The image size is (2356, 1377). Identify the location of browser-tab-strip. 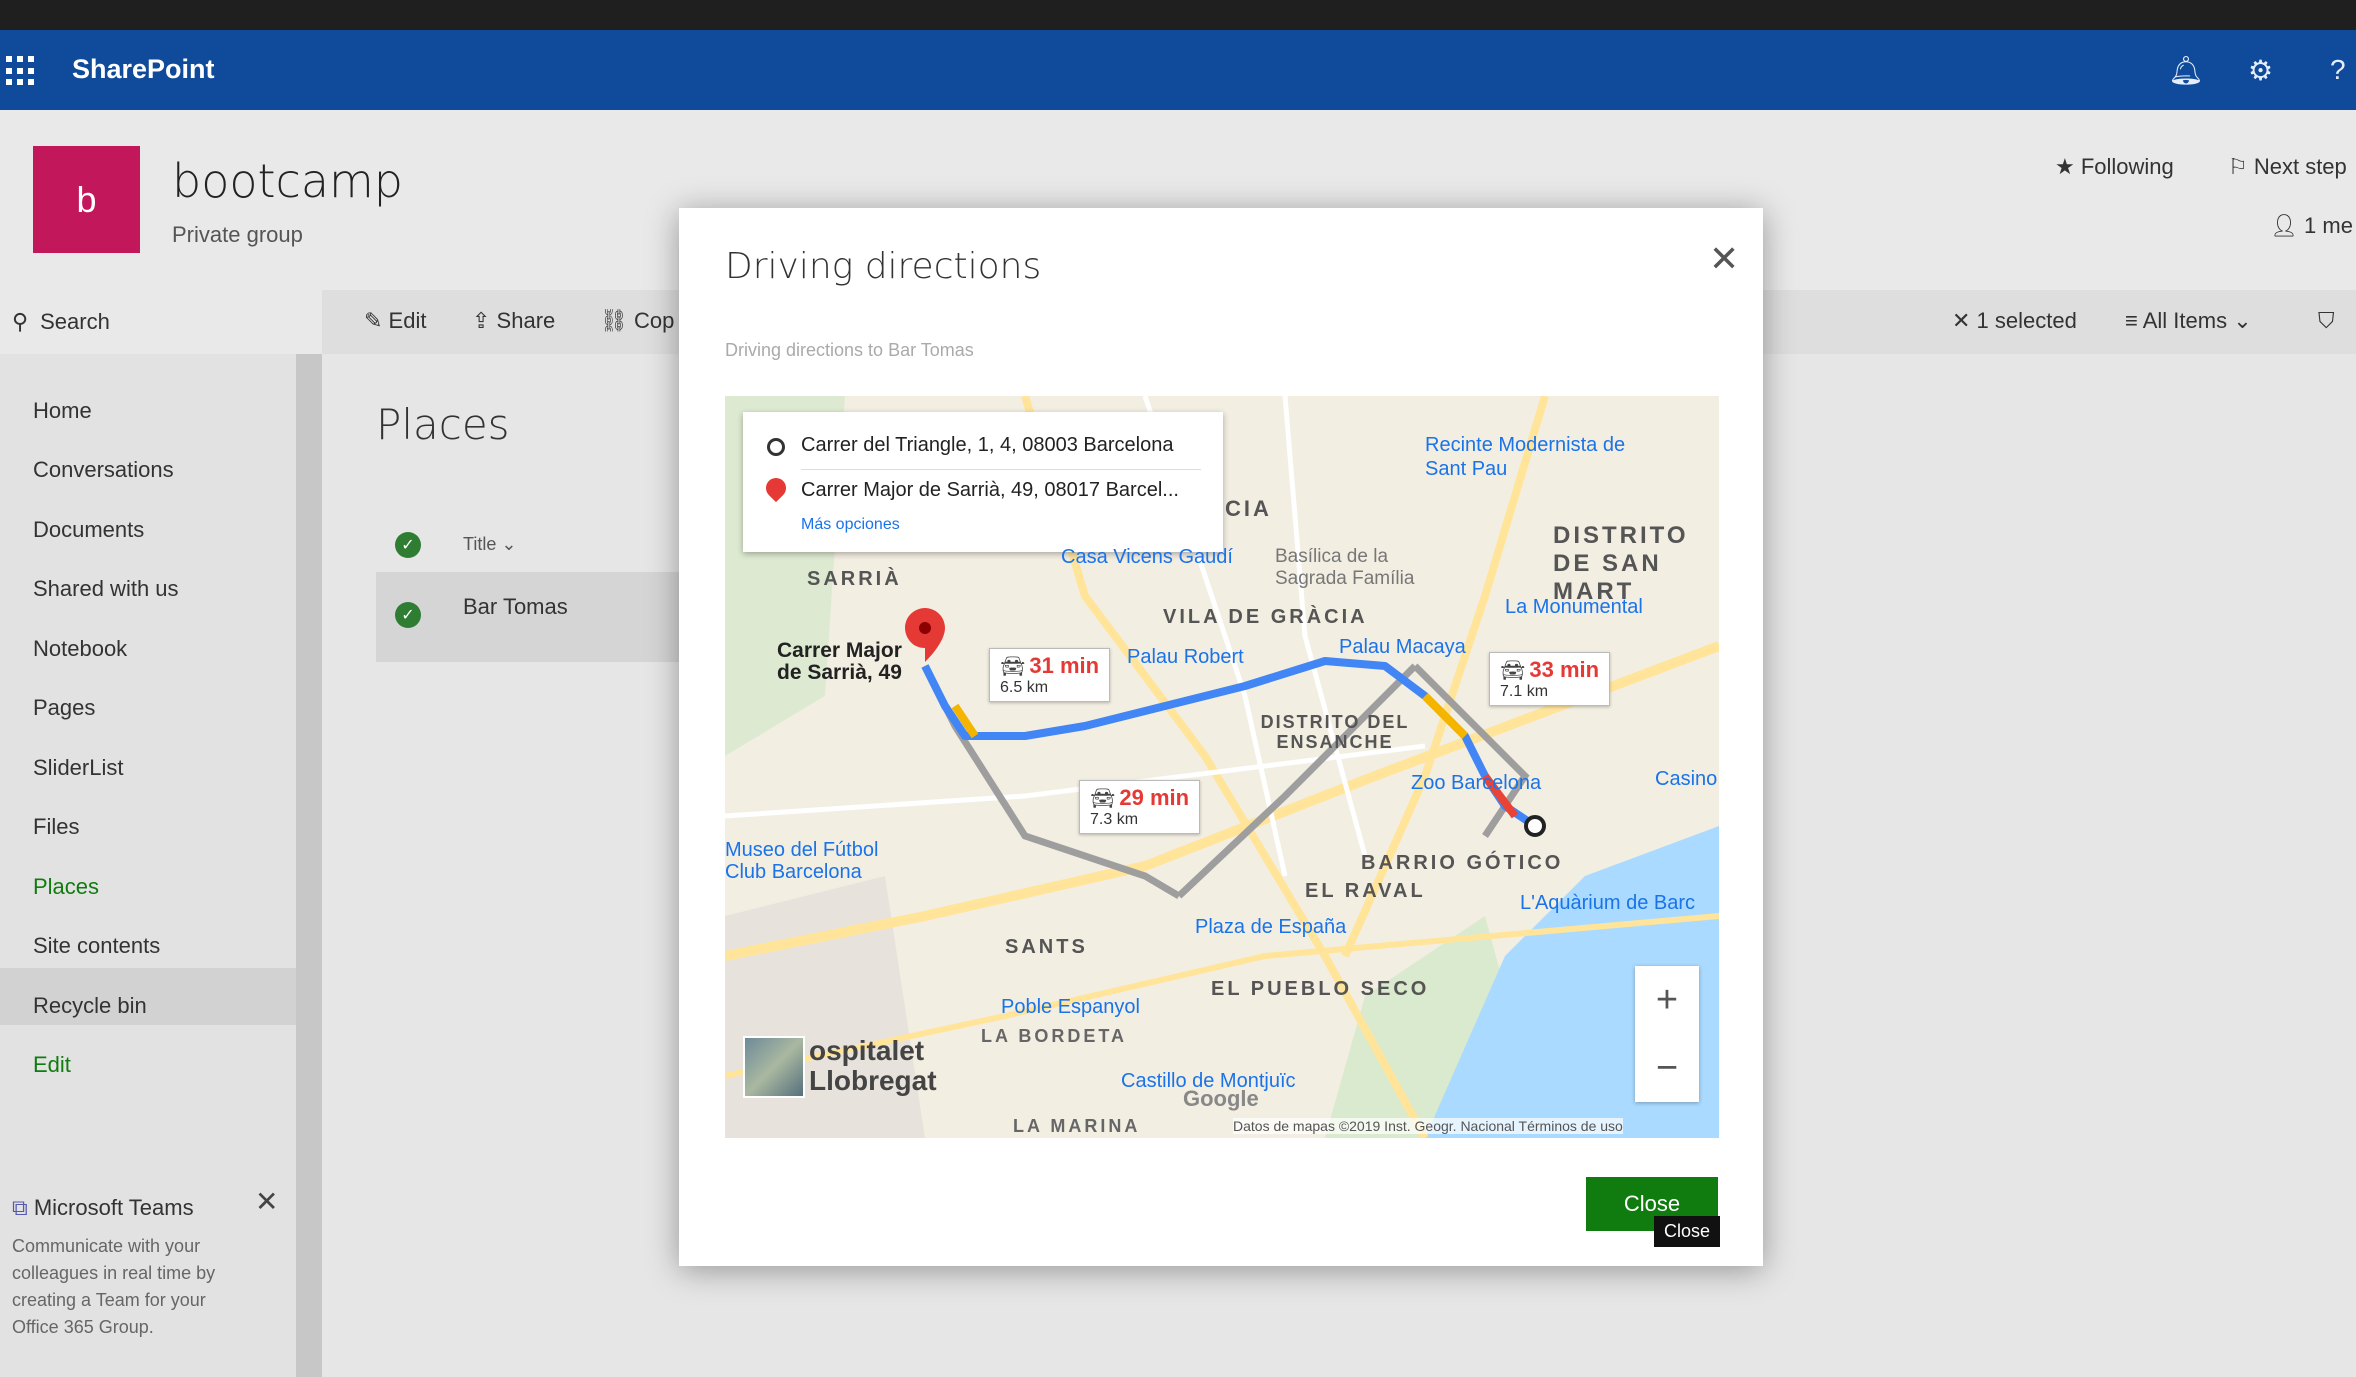
(1178, 15).